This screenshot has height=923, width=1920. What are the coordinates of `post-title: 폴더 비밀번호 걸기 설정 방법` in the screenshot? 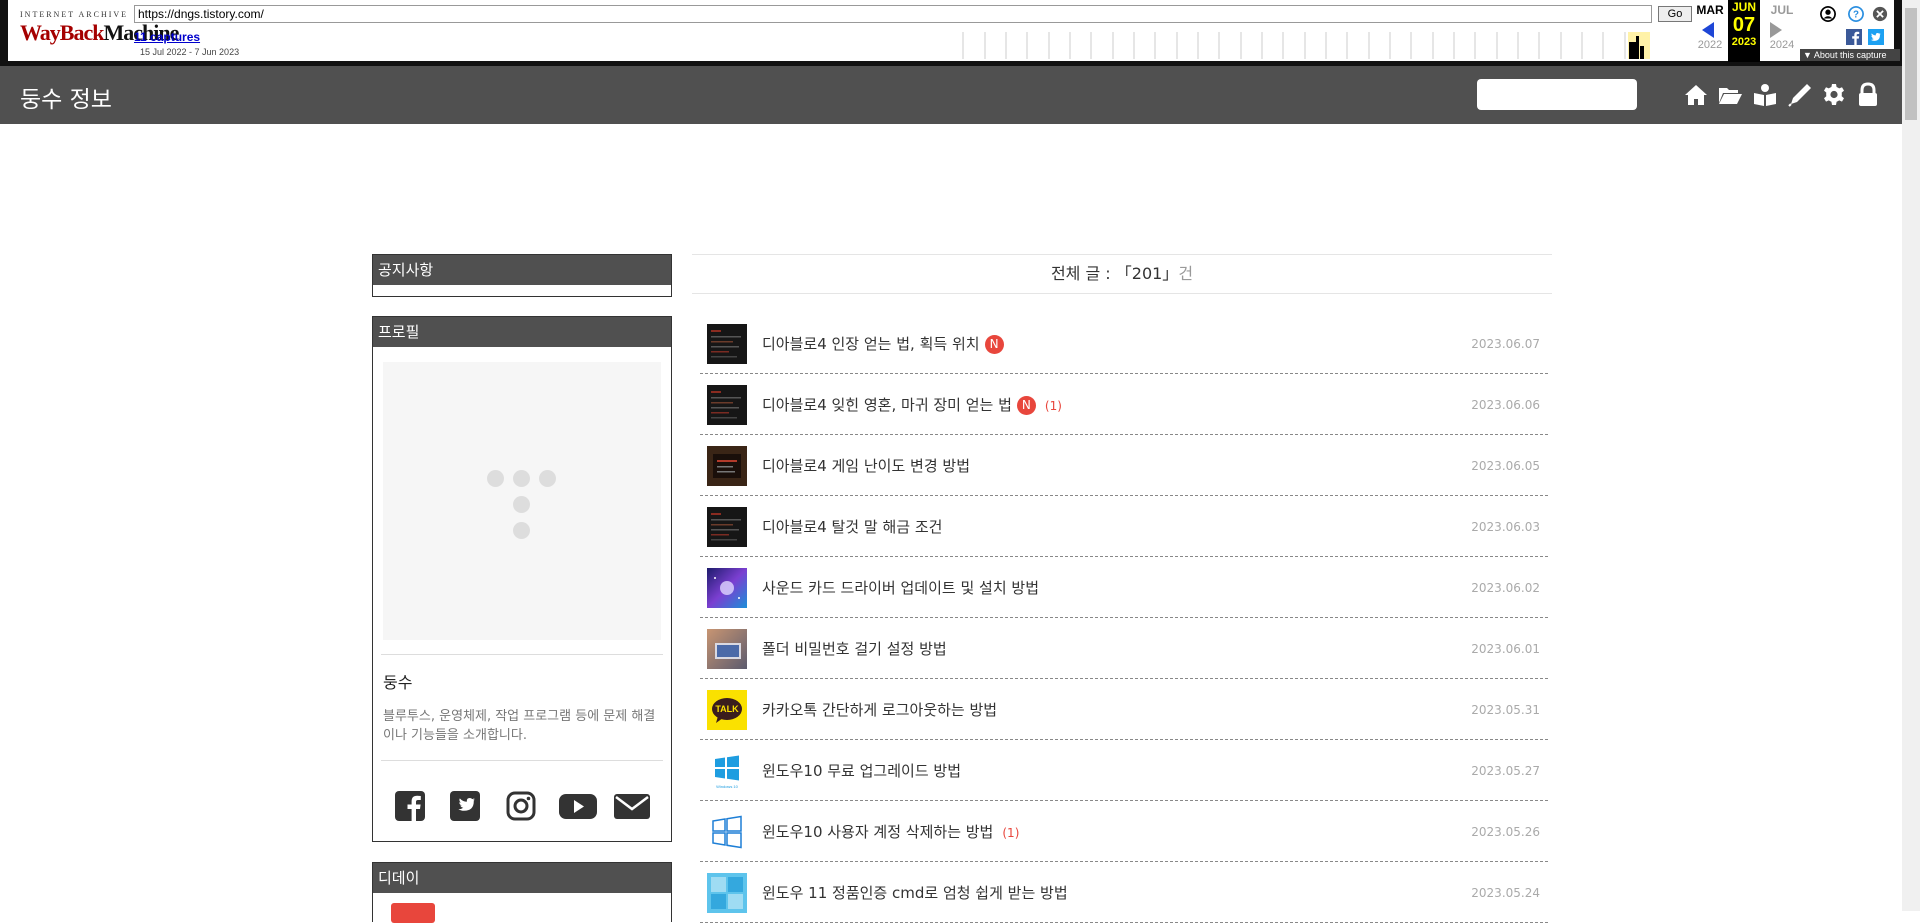 It's located at (854, 649).